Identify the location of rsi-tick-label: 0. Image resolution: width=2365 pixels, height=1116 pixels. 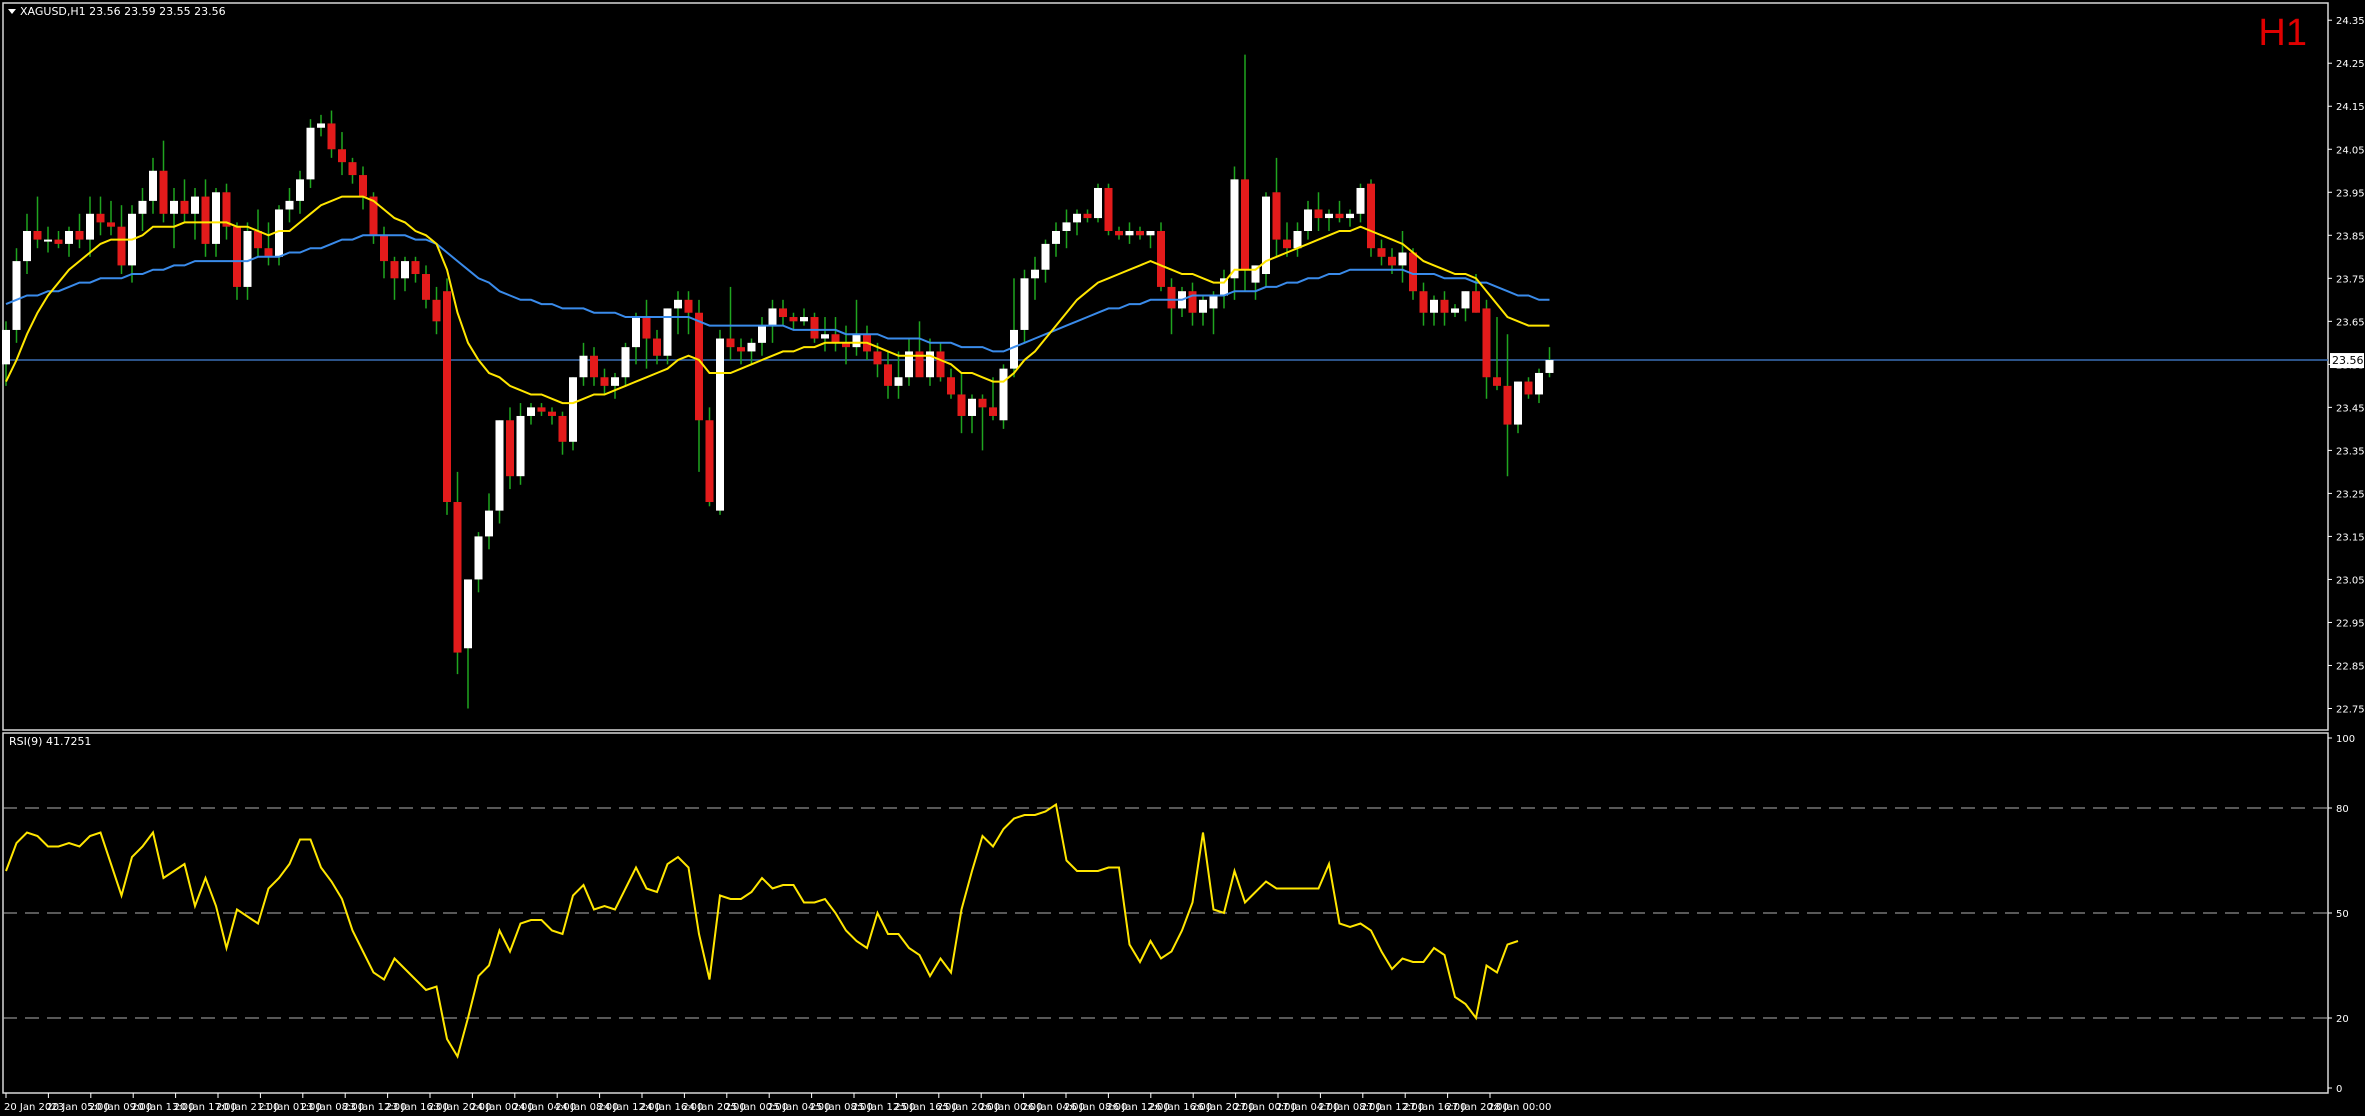
(2339, 1089).